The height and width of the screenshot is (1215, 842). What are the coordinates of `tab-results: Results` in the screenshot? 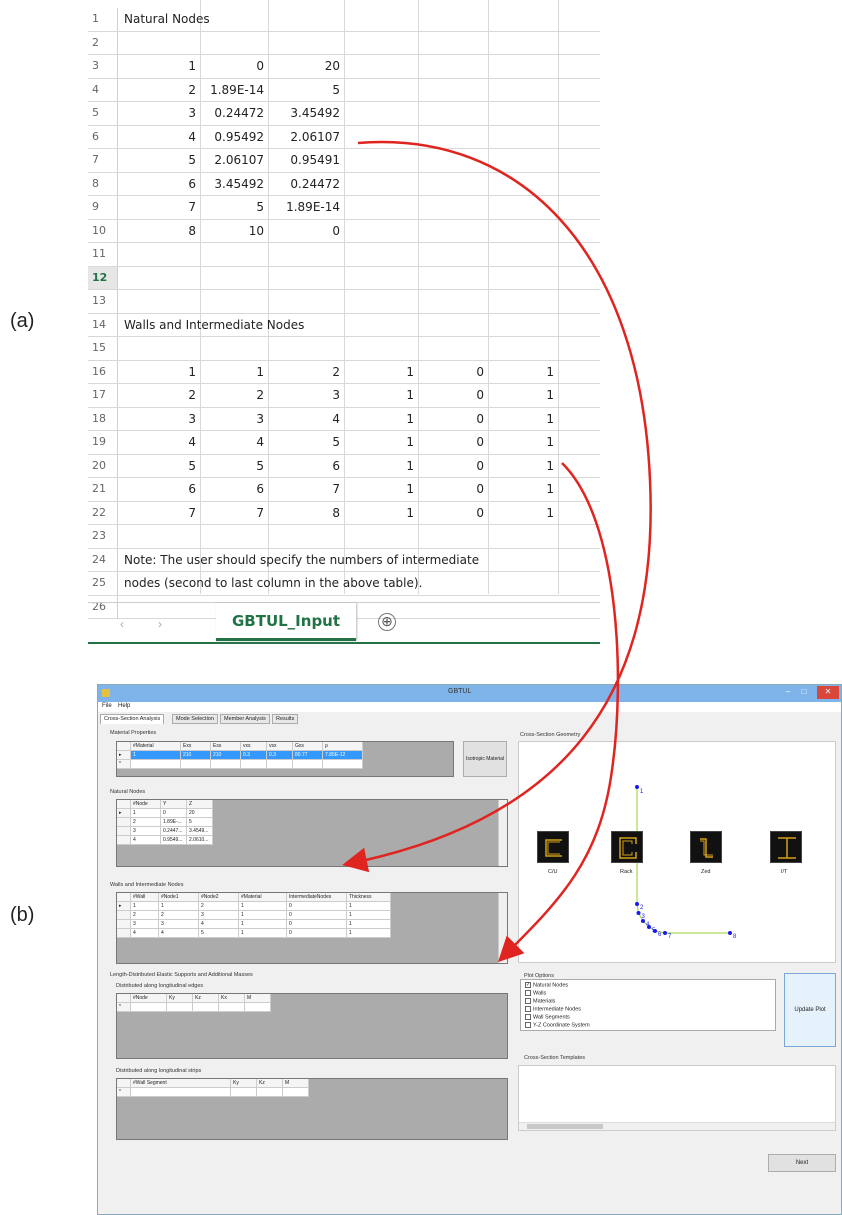 It's located at (285, 719).